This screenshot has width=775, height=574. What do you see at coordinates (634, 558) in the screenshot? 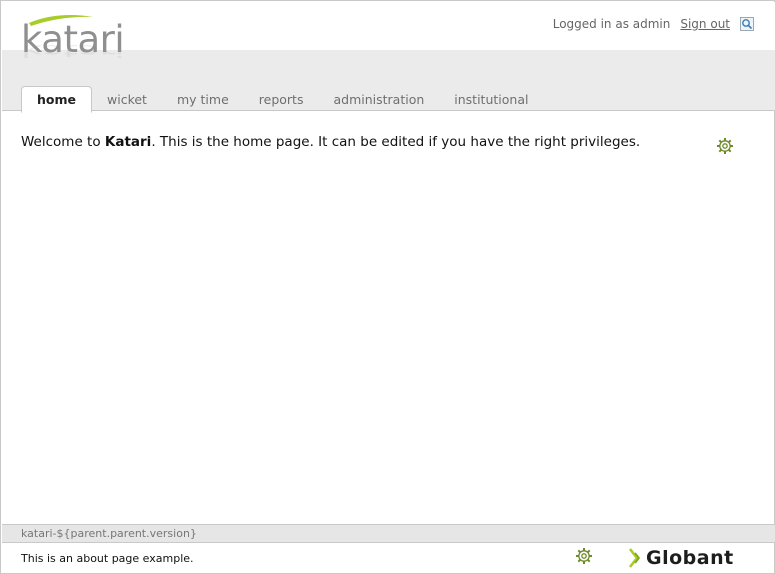
I see `globant-logo-icon` at bounding box center [634, 558].